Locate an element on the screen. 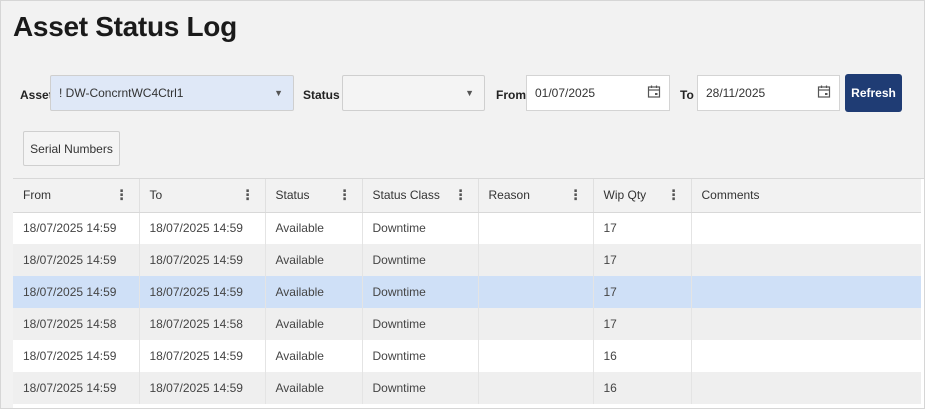  column-header-from: From ⋮ is located at coordinates (76, 196).